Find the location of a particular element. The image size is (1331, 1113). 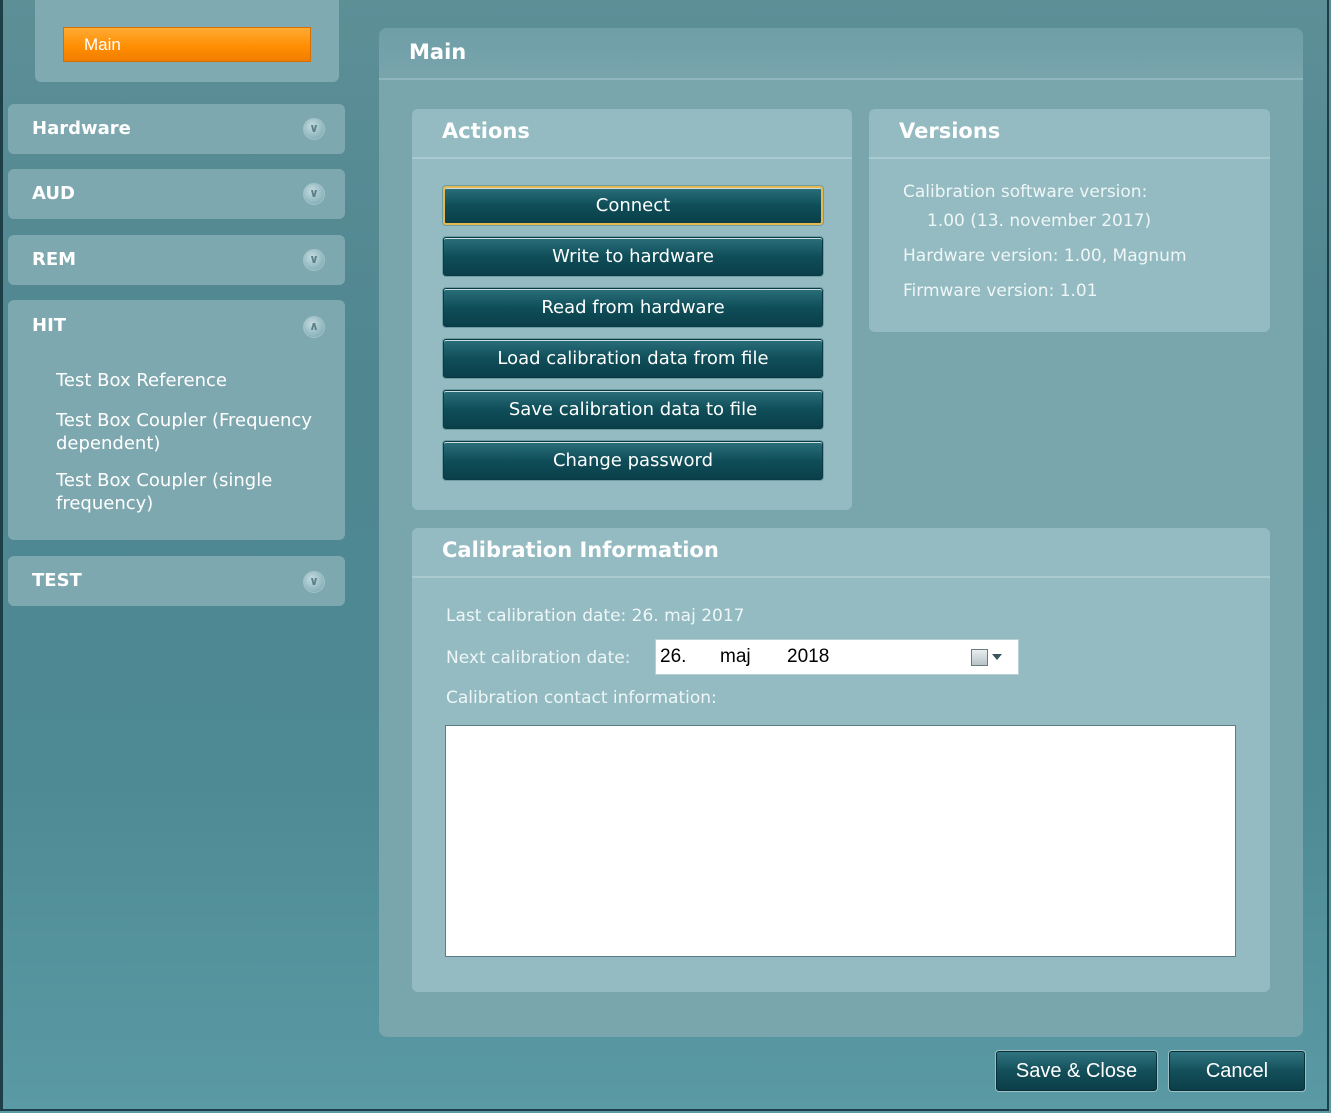

cancel-button: Cancel is located at coordinates (1237, 1071).